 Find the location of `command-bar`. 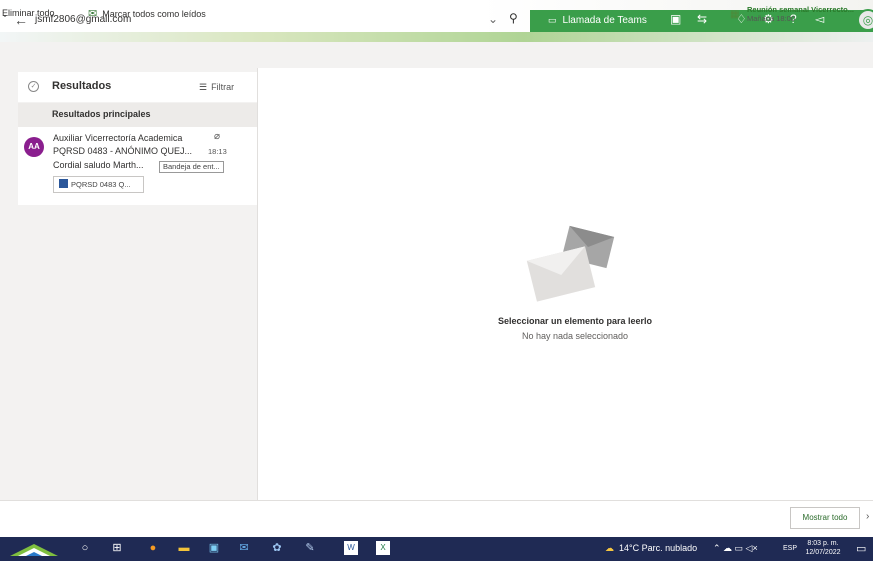

command-bar is located at coordinates (436, 55).